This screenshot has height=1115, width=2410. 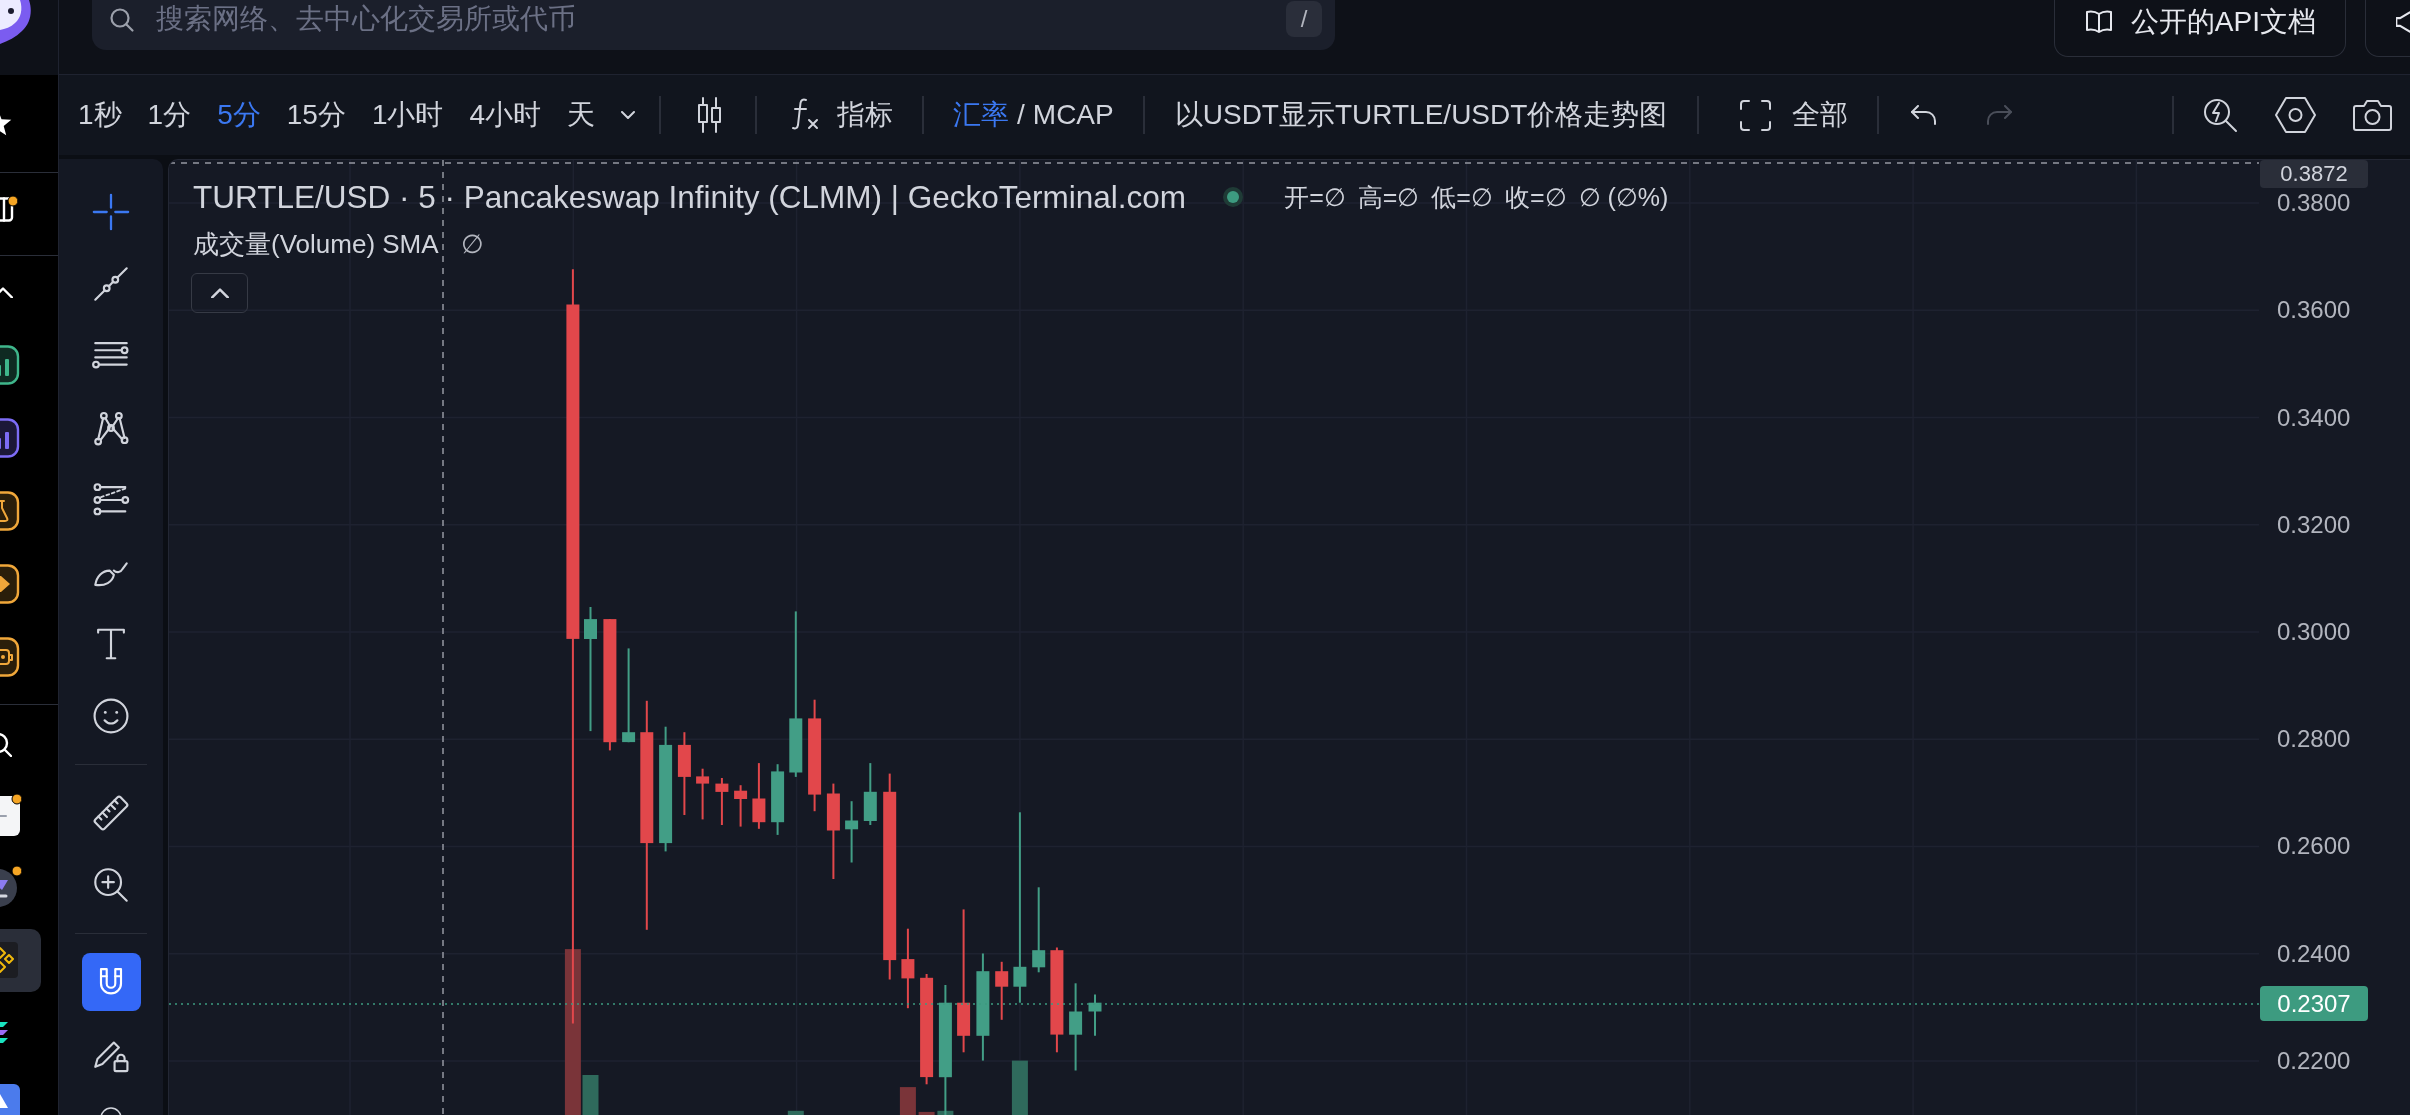 What do you see at coordinates (1462, 197) in the screenshot?
I see `ohlc-value: 低=∅` at bounding box center [1462, 197].